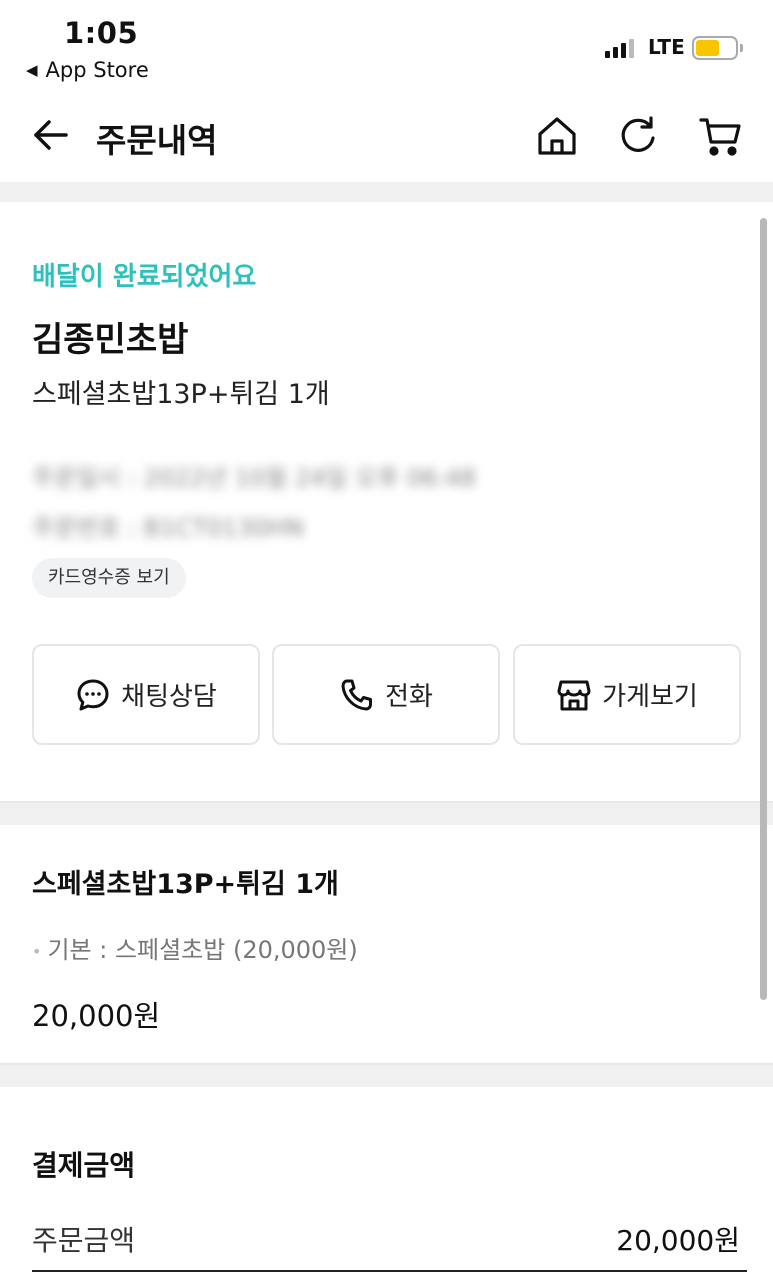 This screenshot has width=773, height=1274. Describe the element at coordinates (557, 136) in the screenshot. I see `home-icon` at that location.